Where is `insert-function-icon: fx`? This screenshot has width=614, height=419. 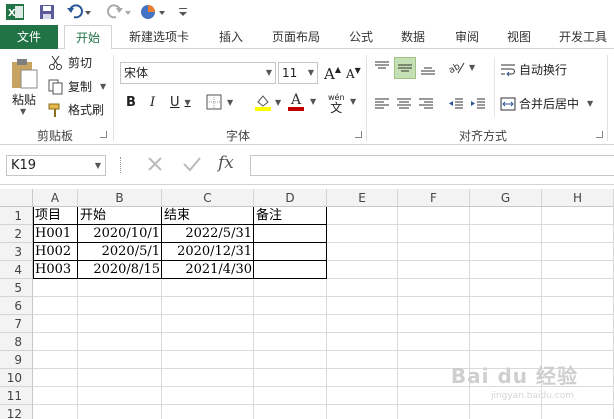
insert-function-icon: fx is located at coordinates (226, 163).